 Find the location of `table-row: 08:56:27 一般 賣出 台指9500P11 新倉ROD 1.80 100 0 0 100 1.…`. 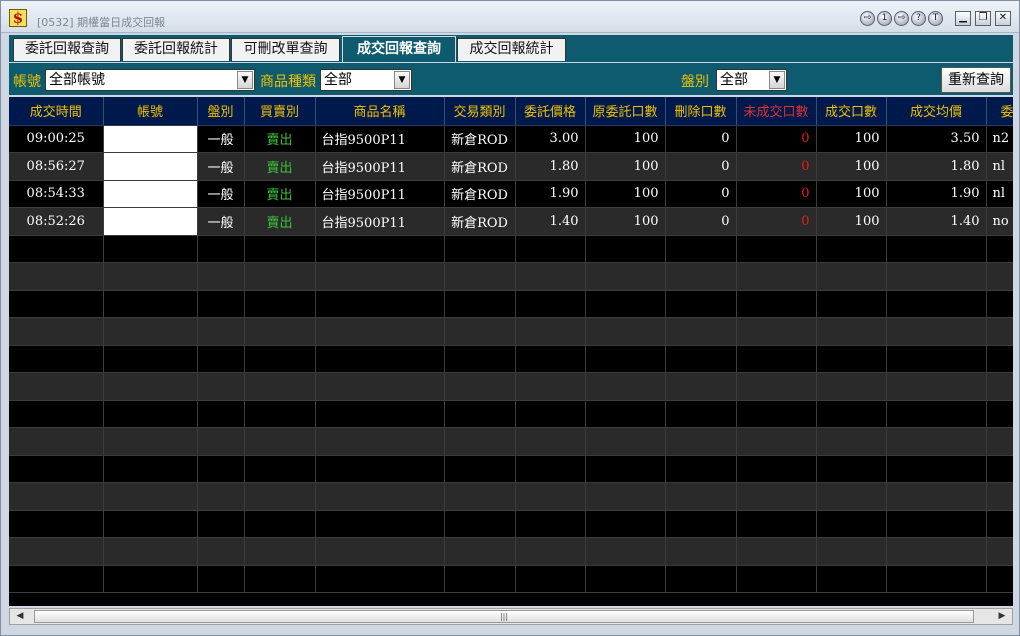

table-row: 08:56:27 一般 賣出 台指9500P11 新倉ROD 1.80 100 0 0 100 1.… is located at coordinates (511, 166).